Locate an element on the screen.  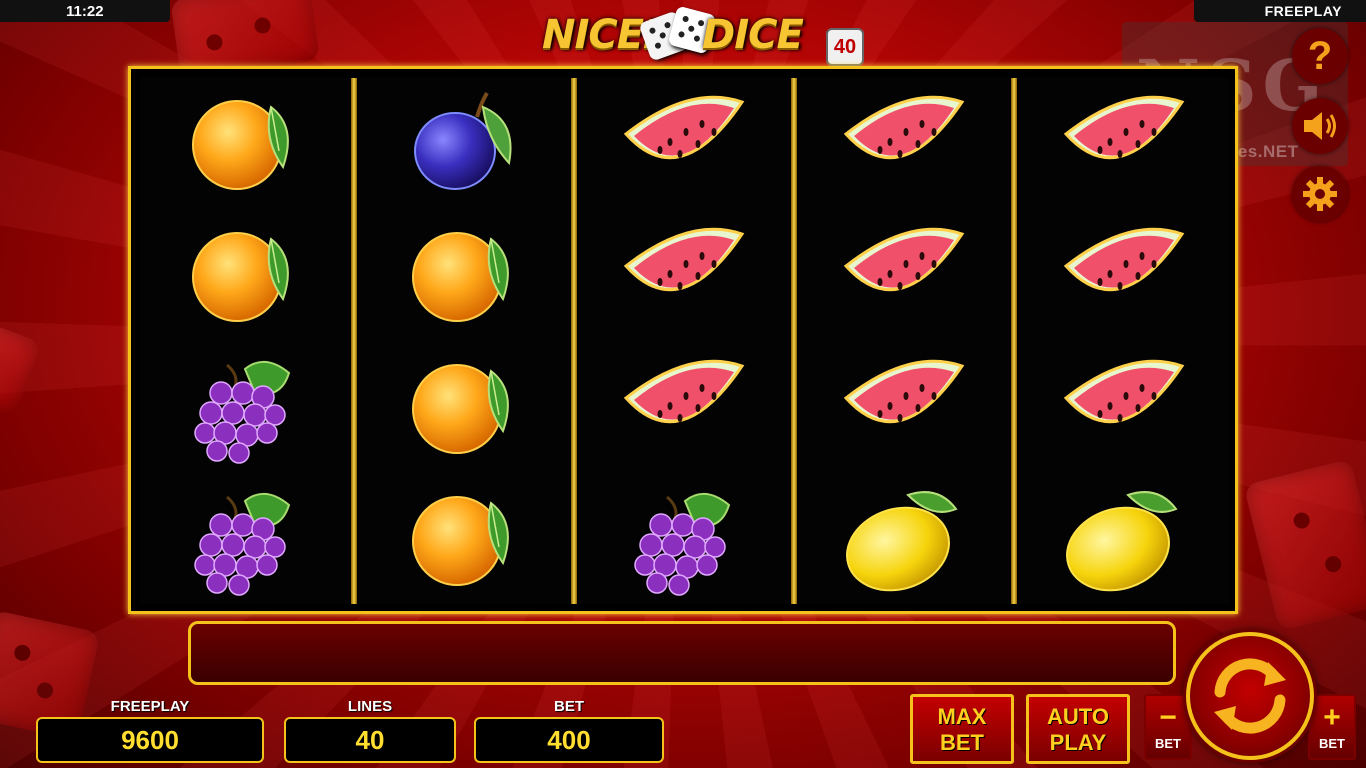
minus-icon: − is located at coordinates (1168, 717).